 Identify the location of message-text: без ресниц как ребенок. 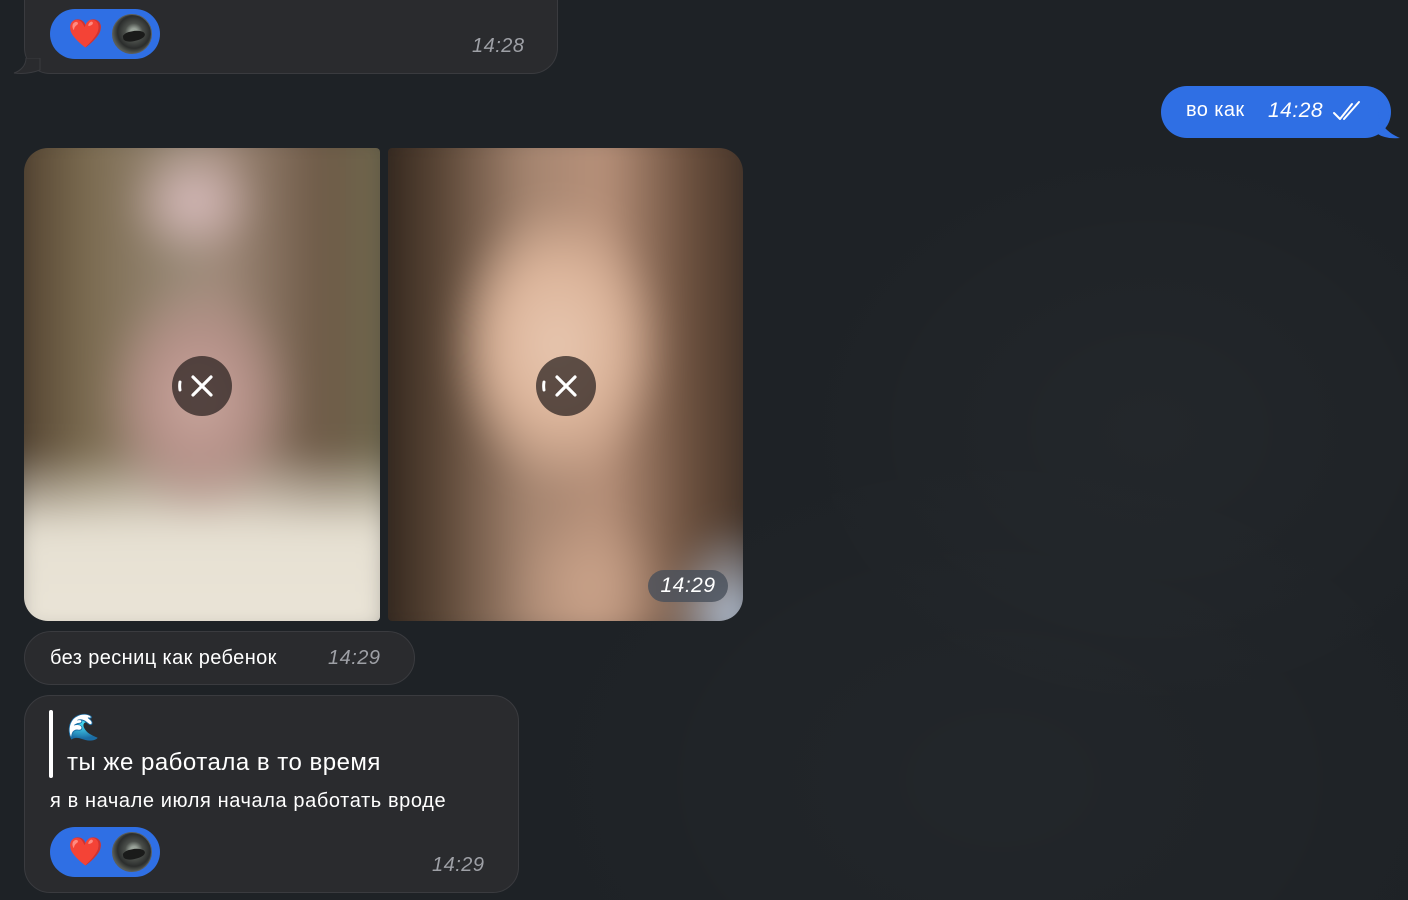
(163, 658).